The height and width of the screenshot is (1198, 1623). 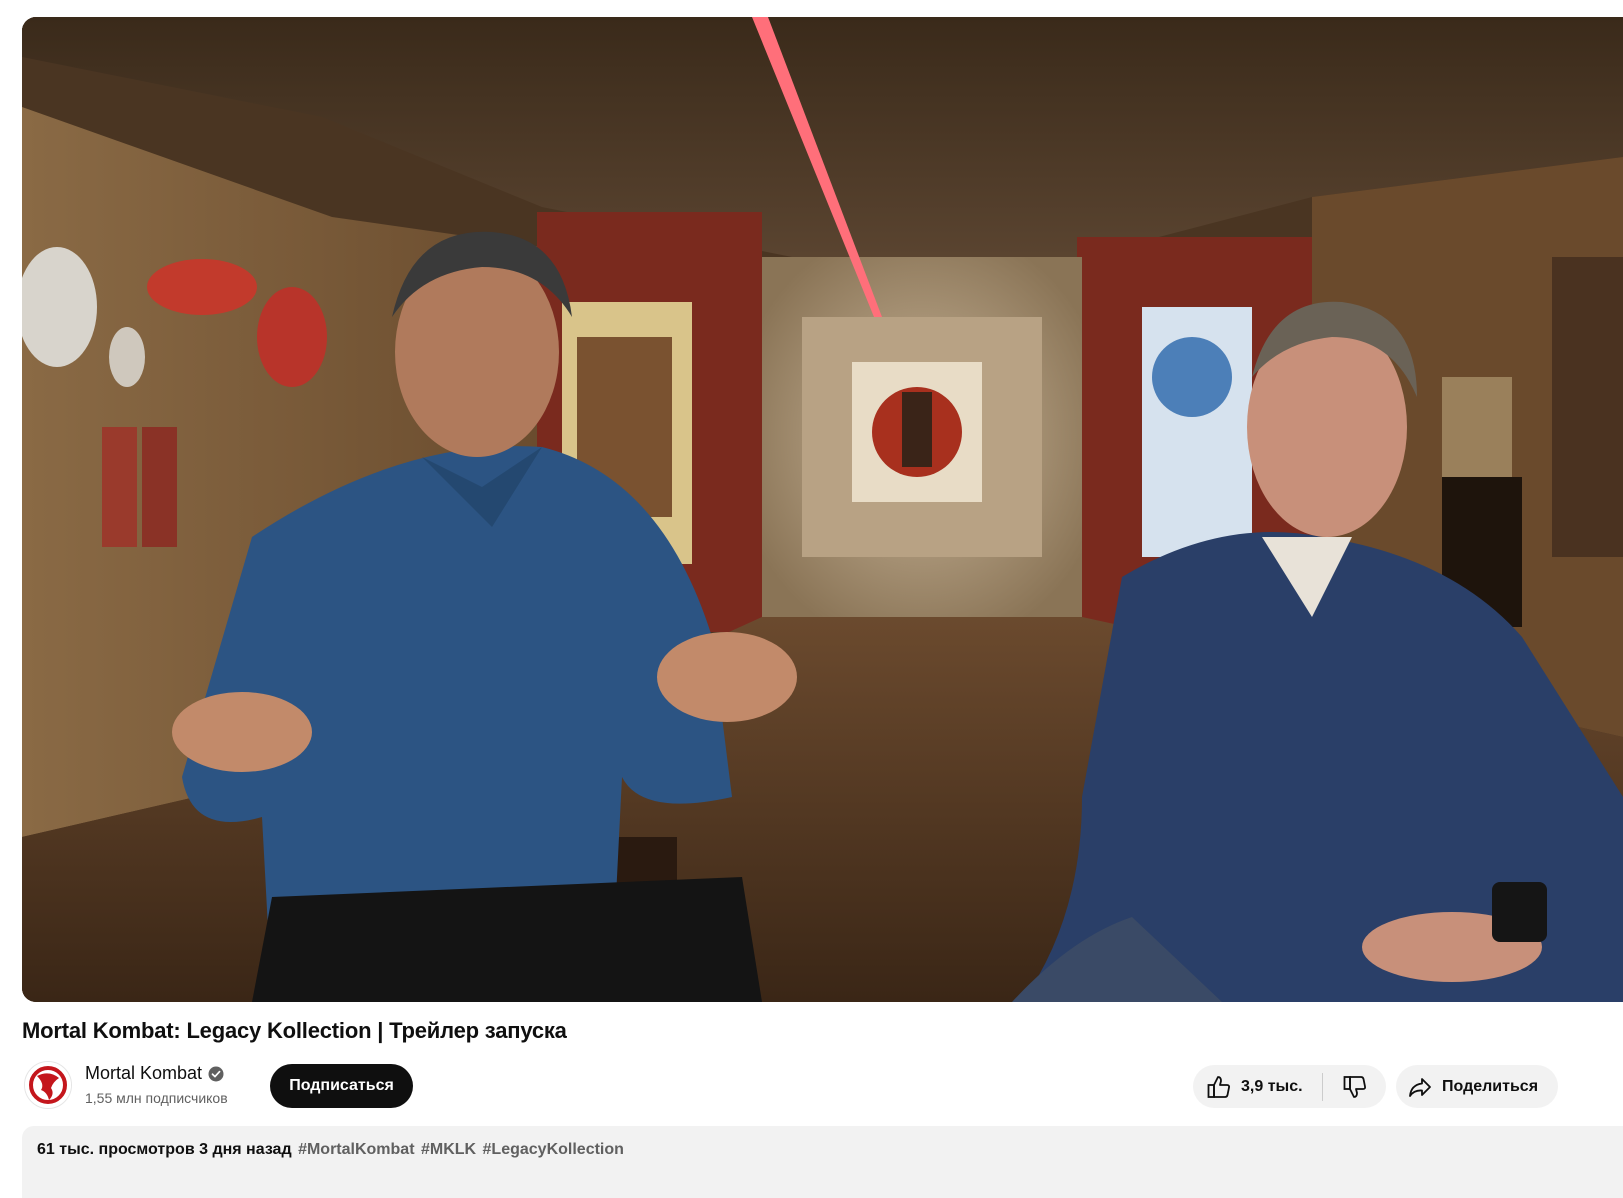 What do you see at coordinates (1490, 1086) in the screenshot?
I see `share-label: Поделиться` at bounding box center [1490, 1086].